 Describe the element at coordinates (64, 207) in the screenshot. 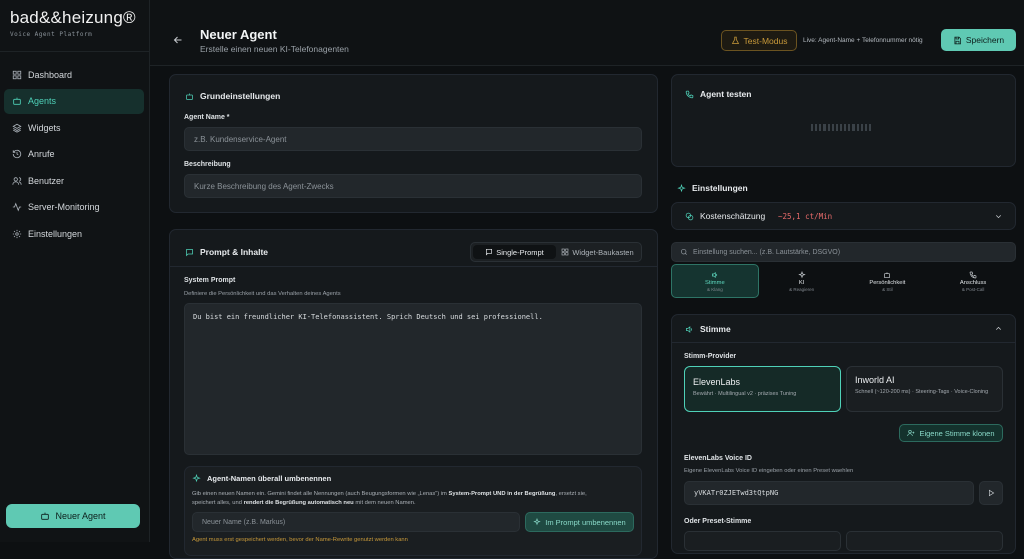

I see `sidebar-item-label: Server-Monitoring` at that location.